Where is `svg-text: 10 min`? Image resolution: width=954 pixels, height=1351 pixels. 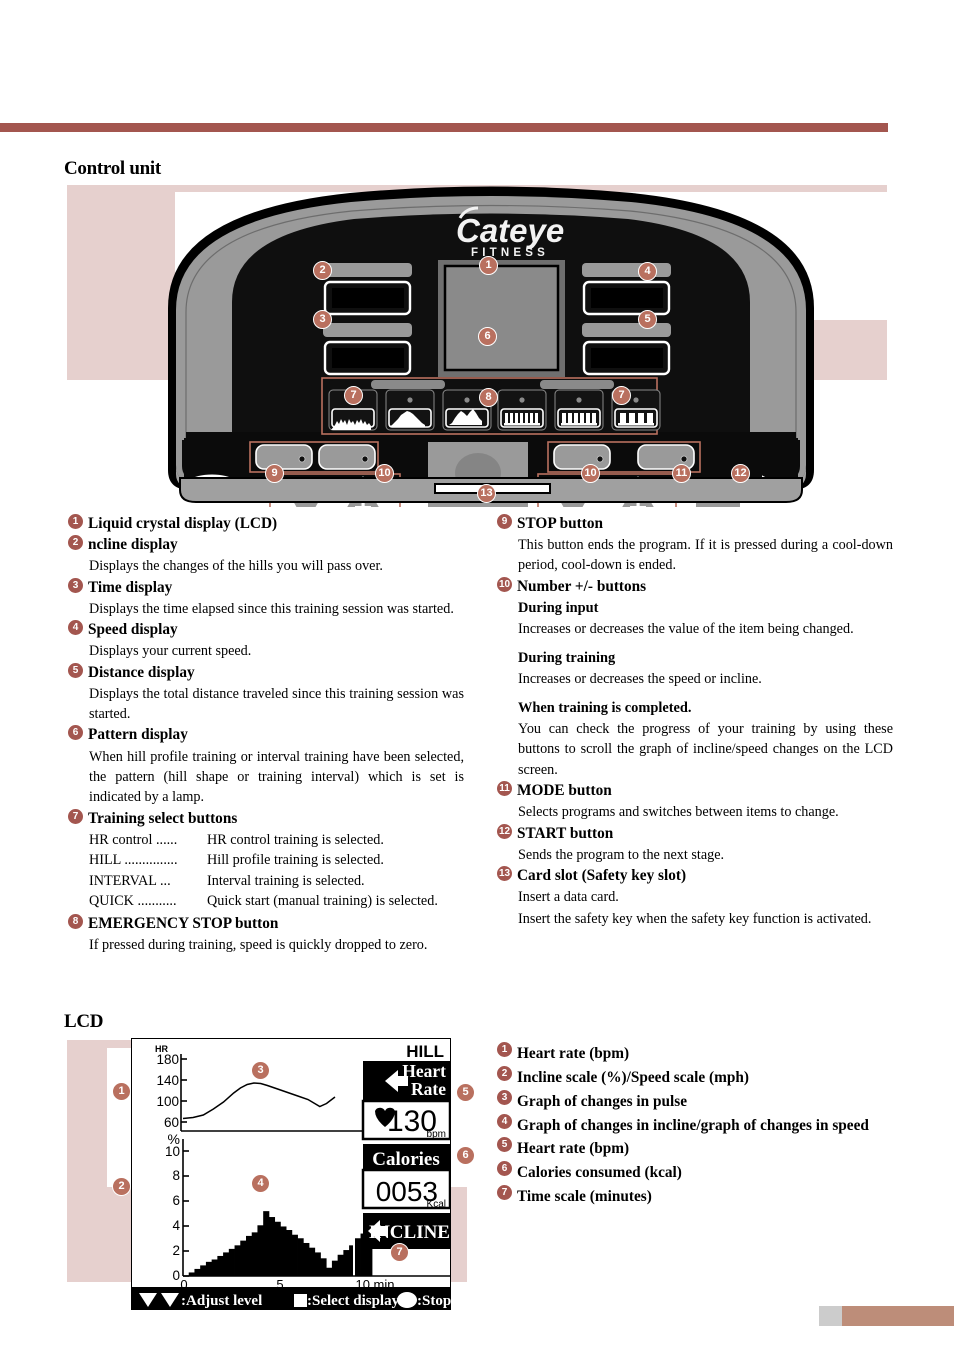 svg-text: 10 min is located at coordinates (374, 1282).